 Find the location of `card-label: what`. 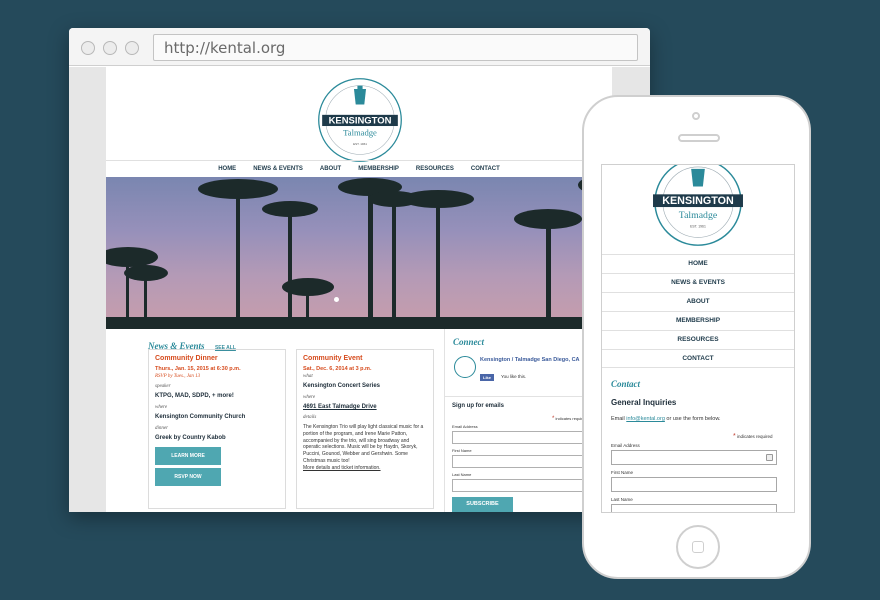

card-label: what is located at coordinates (308, 376).